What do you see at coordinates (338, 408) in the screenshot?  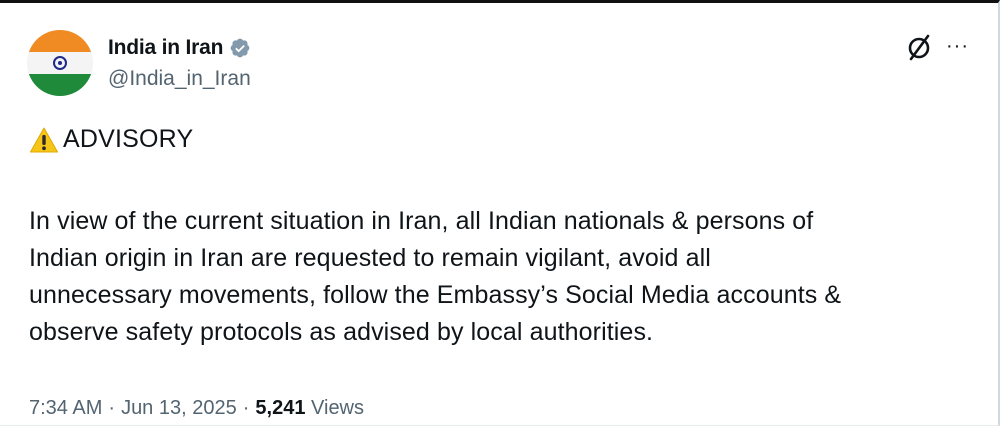 I see `views-label: Views` at bounding box center [338, 408].